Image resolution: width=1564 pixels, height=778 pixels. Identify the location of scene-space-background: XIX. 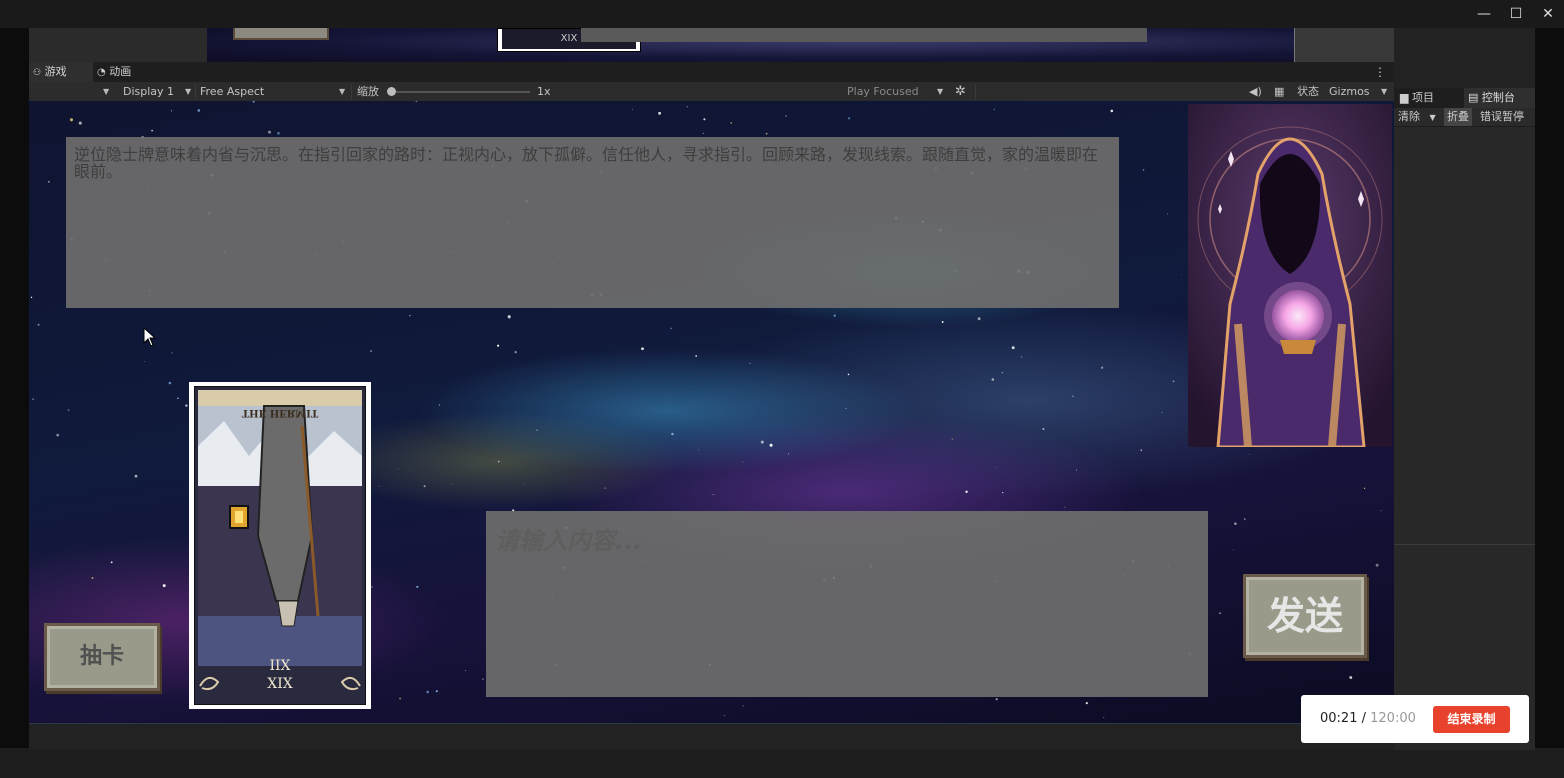
(750, 45).